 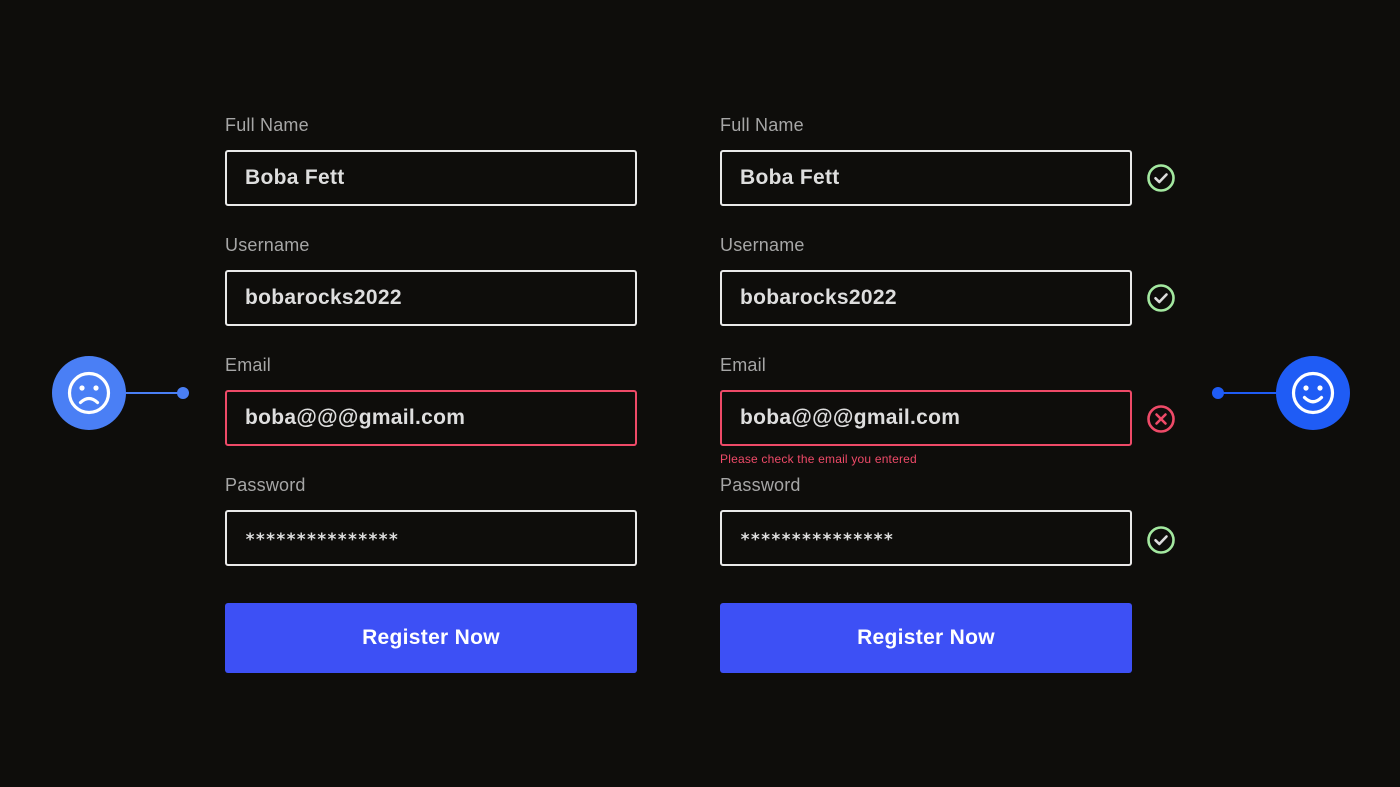 What do you see at coordinates (1161, 419) in the screenshot?
I see `x-circle-icon` at bounding box center [1161, 419].